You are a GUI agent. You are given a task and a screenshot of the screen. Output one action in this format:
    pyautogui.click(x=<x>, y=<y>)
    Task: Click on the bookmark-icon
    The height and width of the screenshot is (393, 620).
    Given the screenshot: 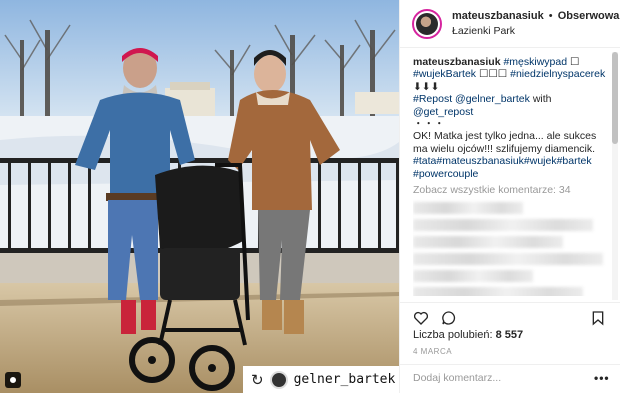 What is the action you would take?
    pyautogui.click(x=598, y=318)
    